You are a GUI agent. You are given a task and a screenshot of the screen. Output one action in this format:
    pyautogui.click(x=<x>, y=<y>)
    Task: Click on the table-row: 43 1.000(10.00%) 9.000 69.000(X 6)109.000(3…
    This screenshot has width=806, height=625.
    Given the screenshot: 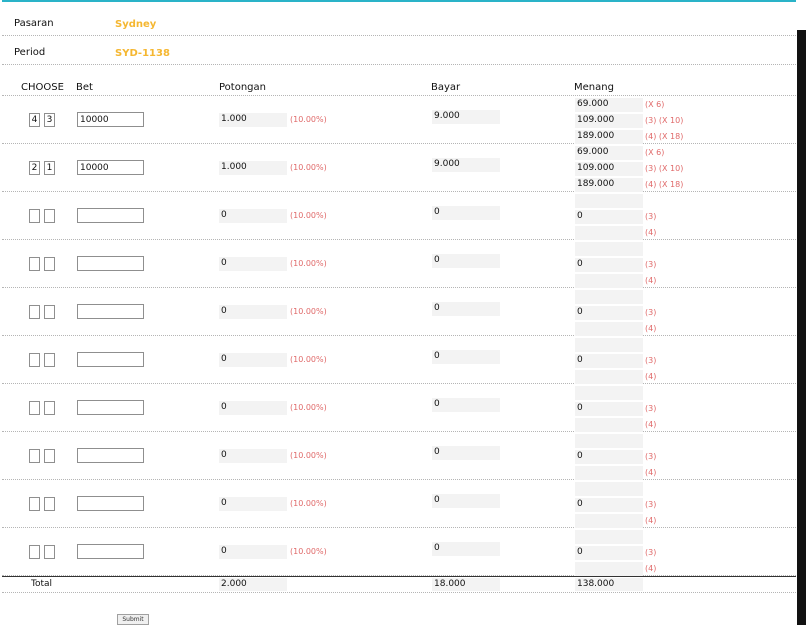 What is the action you would take?
    pyautogui.click(x=399, y=120)
    